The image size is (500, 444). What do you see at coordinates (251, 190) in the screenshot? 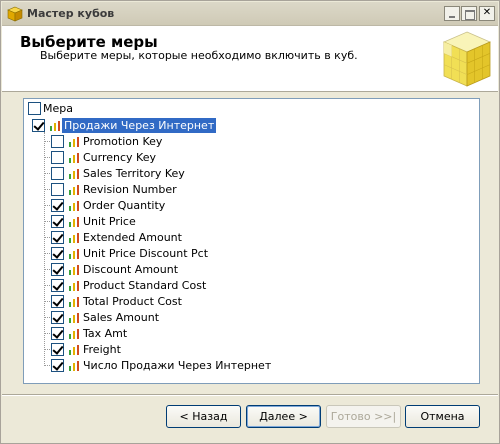
I see `tree-item-row: Revision Number` at bounding box center [251, 190].